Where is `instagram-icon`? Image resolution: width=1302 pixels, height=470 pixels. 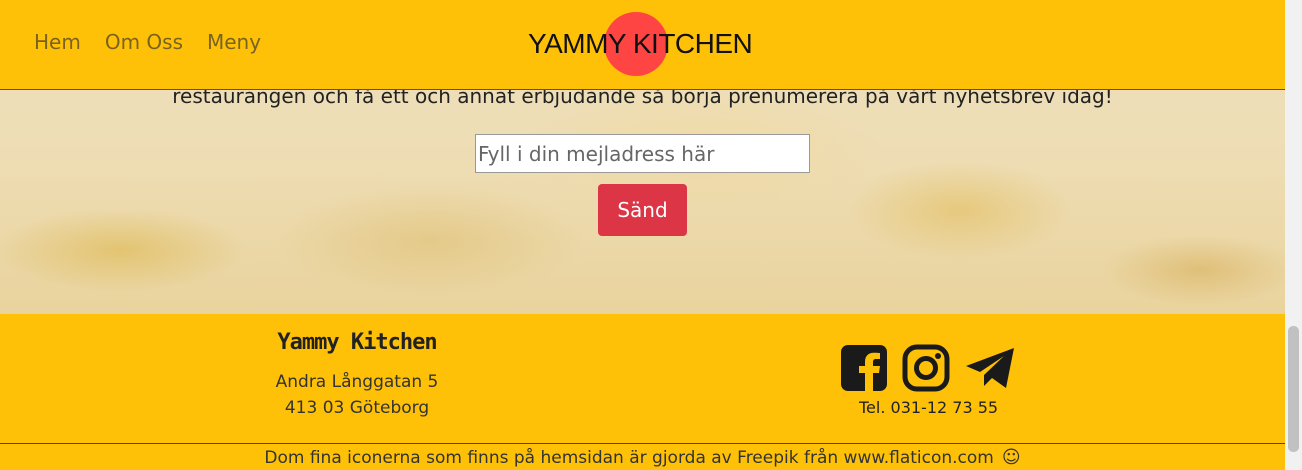 instagram-icon is located at coordinates (926, 368).